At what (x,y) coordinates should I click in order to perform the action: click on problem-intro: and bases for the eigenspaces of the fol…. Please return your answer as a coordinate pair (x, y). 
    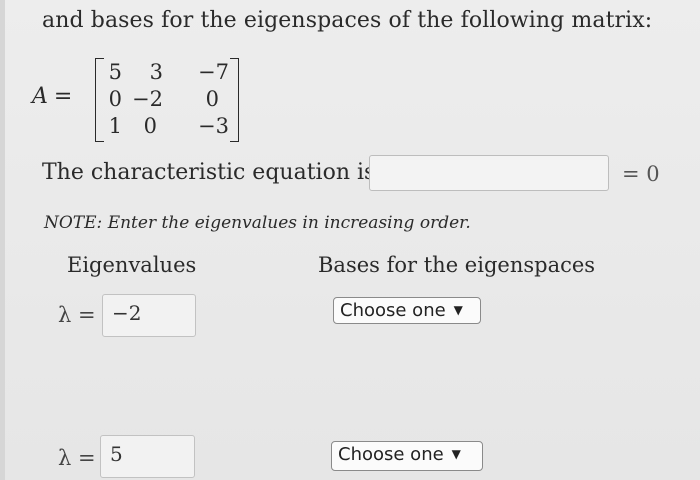
    Looking at the image, I should click on (347, 20).